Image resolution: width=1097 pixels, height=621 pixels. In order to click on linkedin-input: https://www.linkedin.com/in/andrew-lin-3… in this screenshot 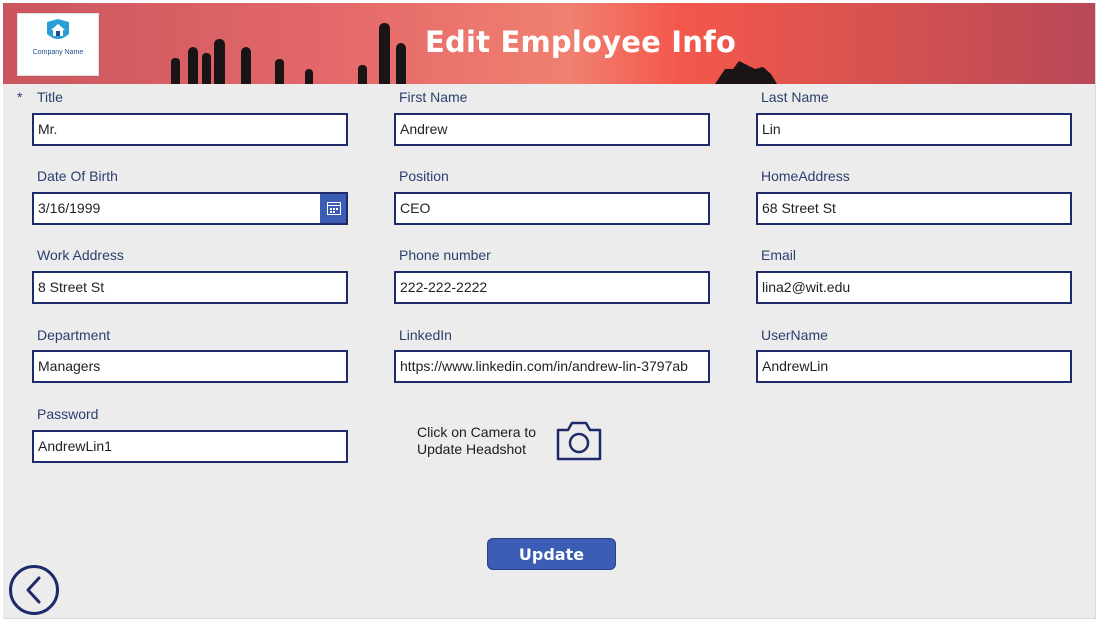, I will do `click(552, 366)`.